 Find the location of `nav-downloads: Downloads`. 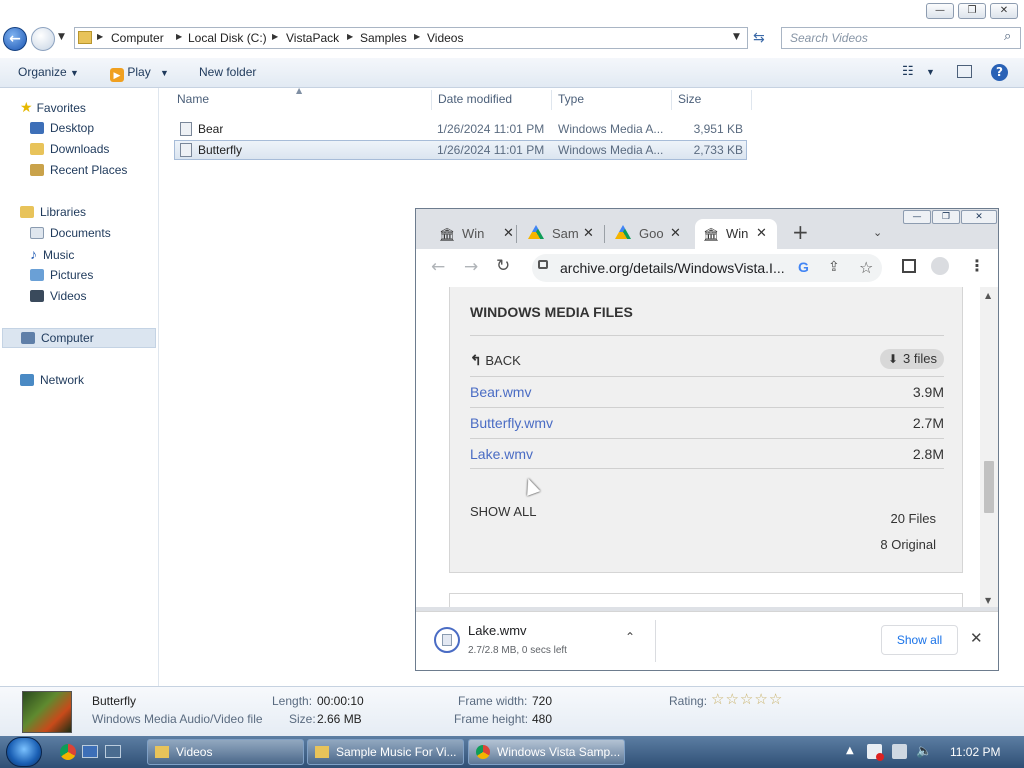

nav-downloads: Downloads is located at coordinates (69, 149).